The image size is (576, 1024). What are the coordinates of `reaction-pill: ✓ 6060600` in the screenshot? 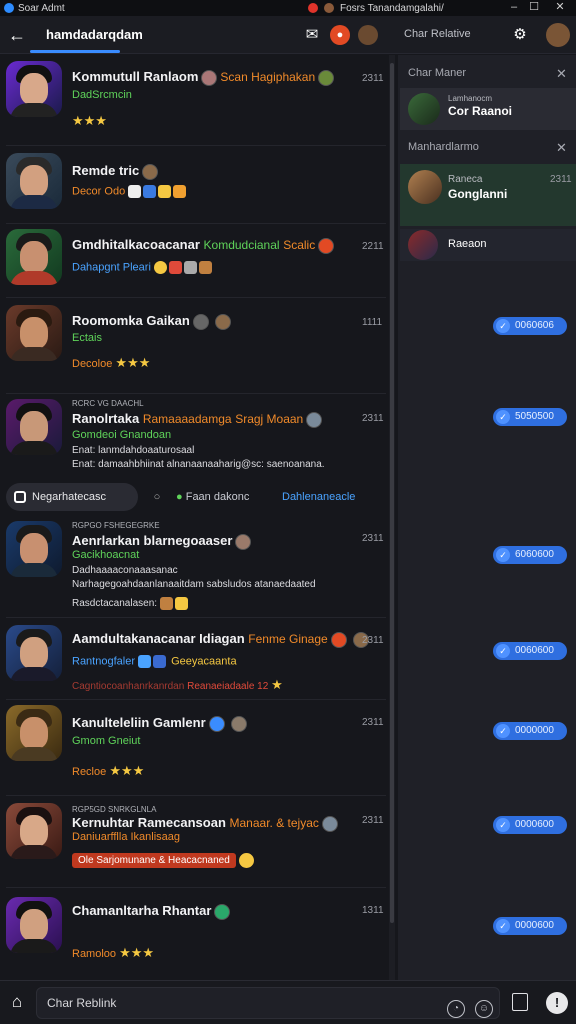 It's located at (530, 555).